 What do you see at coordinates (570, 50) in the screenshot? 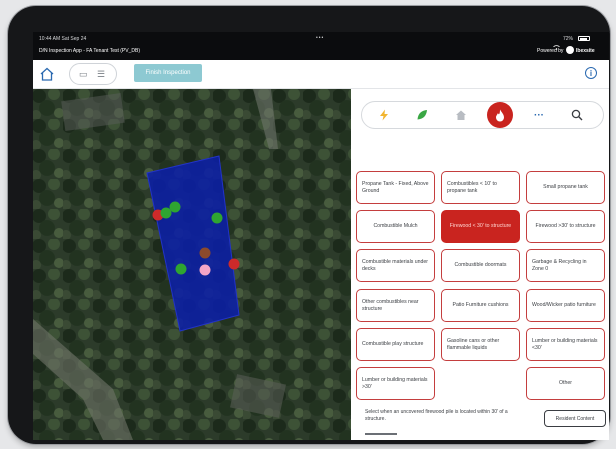
I see `ibexsite-logo-icon` at bounding box center [570, 50].